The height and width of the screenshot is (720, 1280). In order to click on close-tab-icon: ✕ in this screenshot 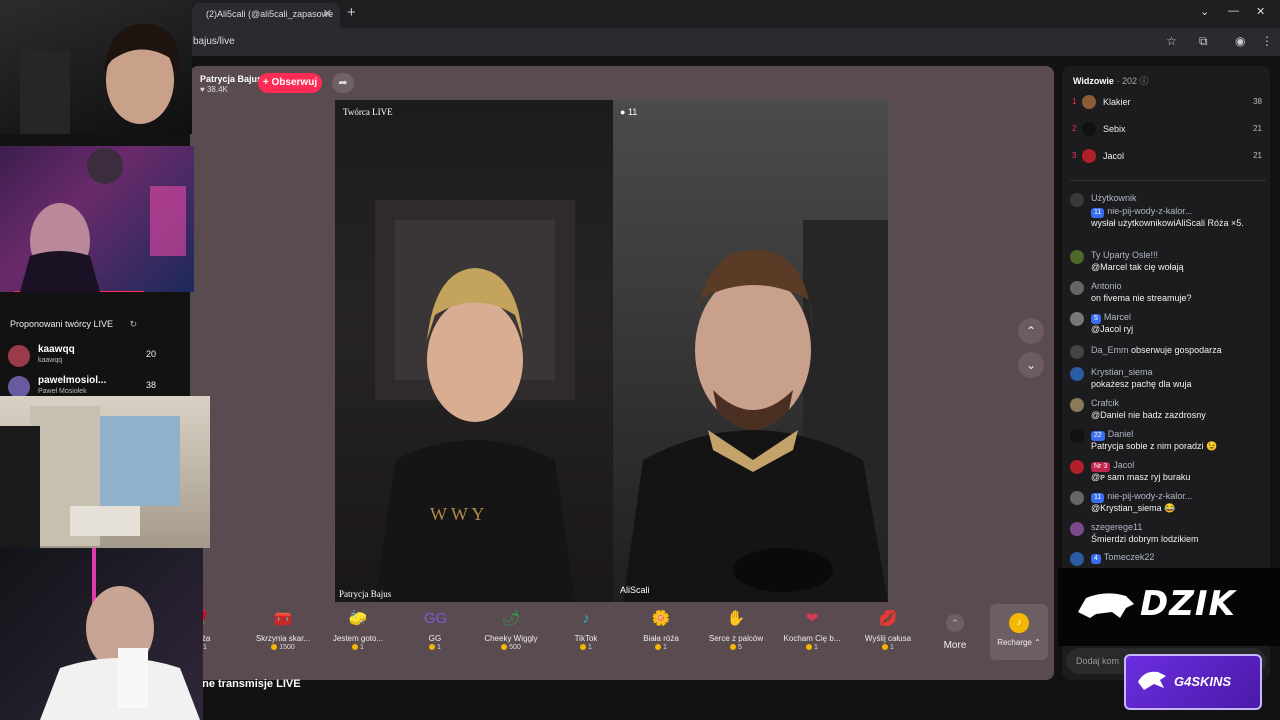, I will do `click(327, 13)`.